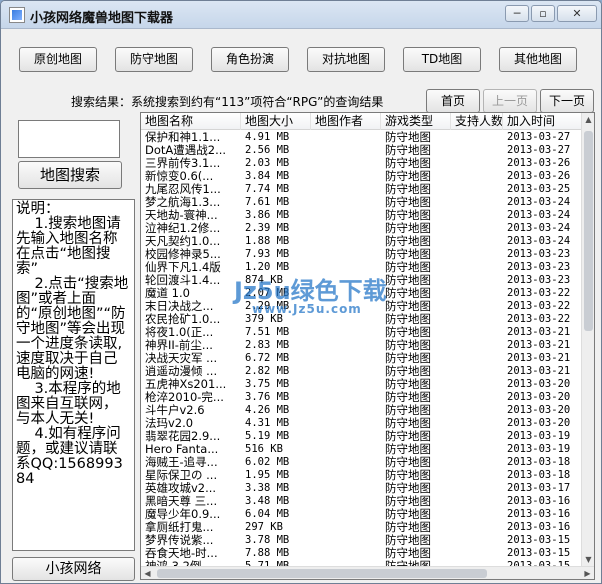 Image resolution: width=602 pixels, height=584 pixels. I want to click on table-row: 将夜1.0(正... 7.51 MB 防守地图 2013-03-21, so click(361, 332).